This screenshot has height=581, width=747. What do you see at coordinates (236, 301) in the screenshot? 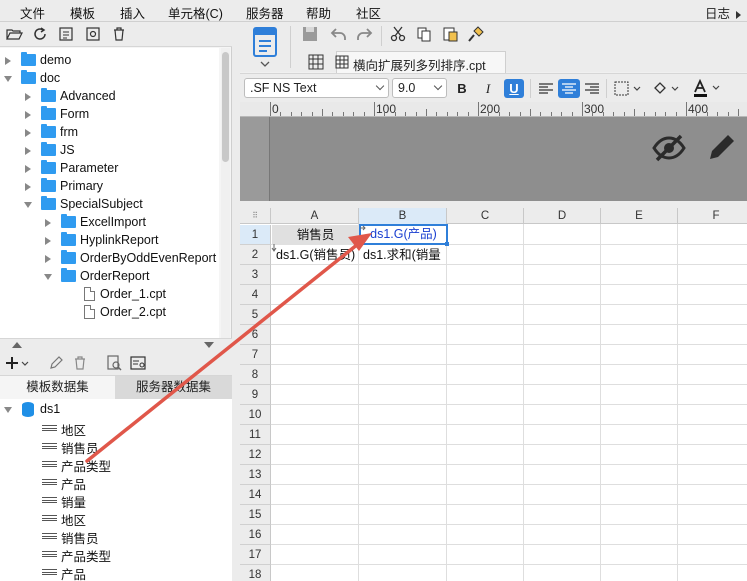
I see `vertical-splitter` at bounding box center [236, 301].